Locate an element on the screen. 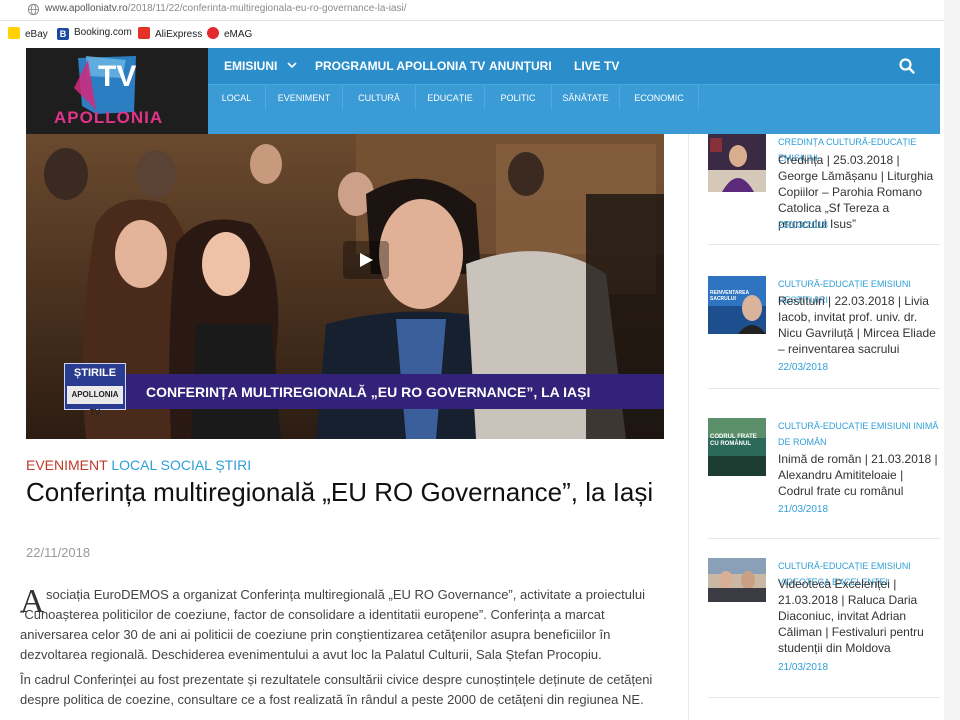 Image resolution: width=960 pixels, height=720 pixels. bookmark-ebay: eBay is located at coordinates (28, 34).